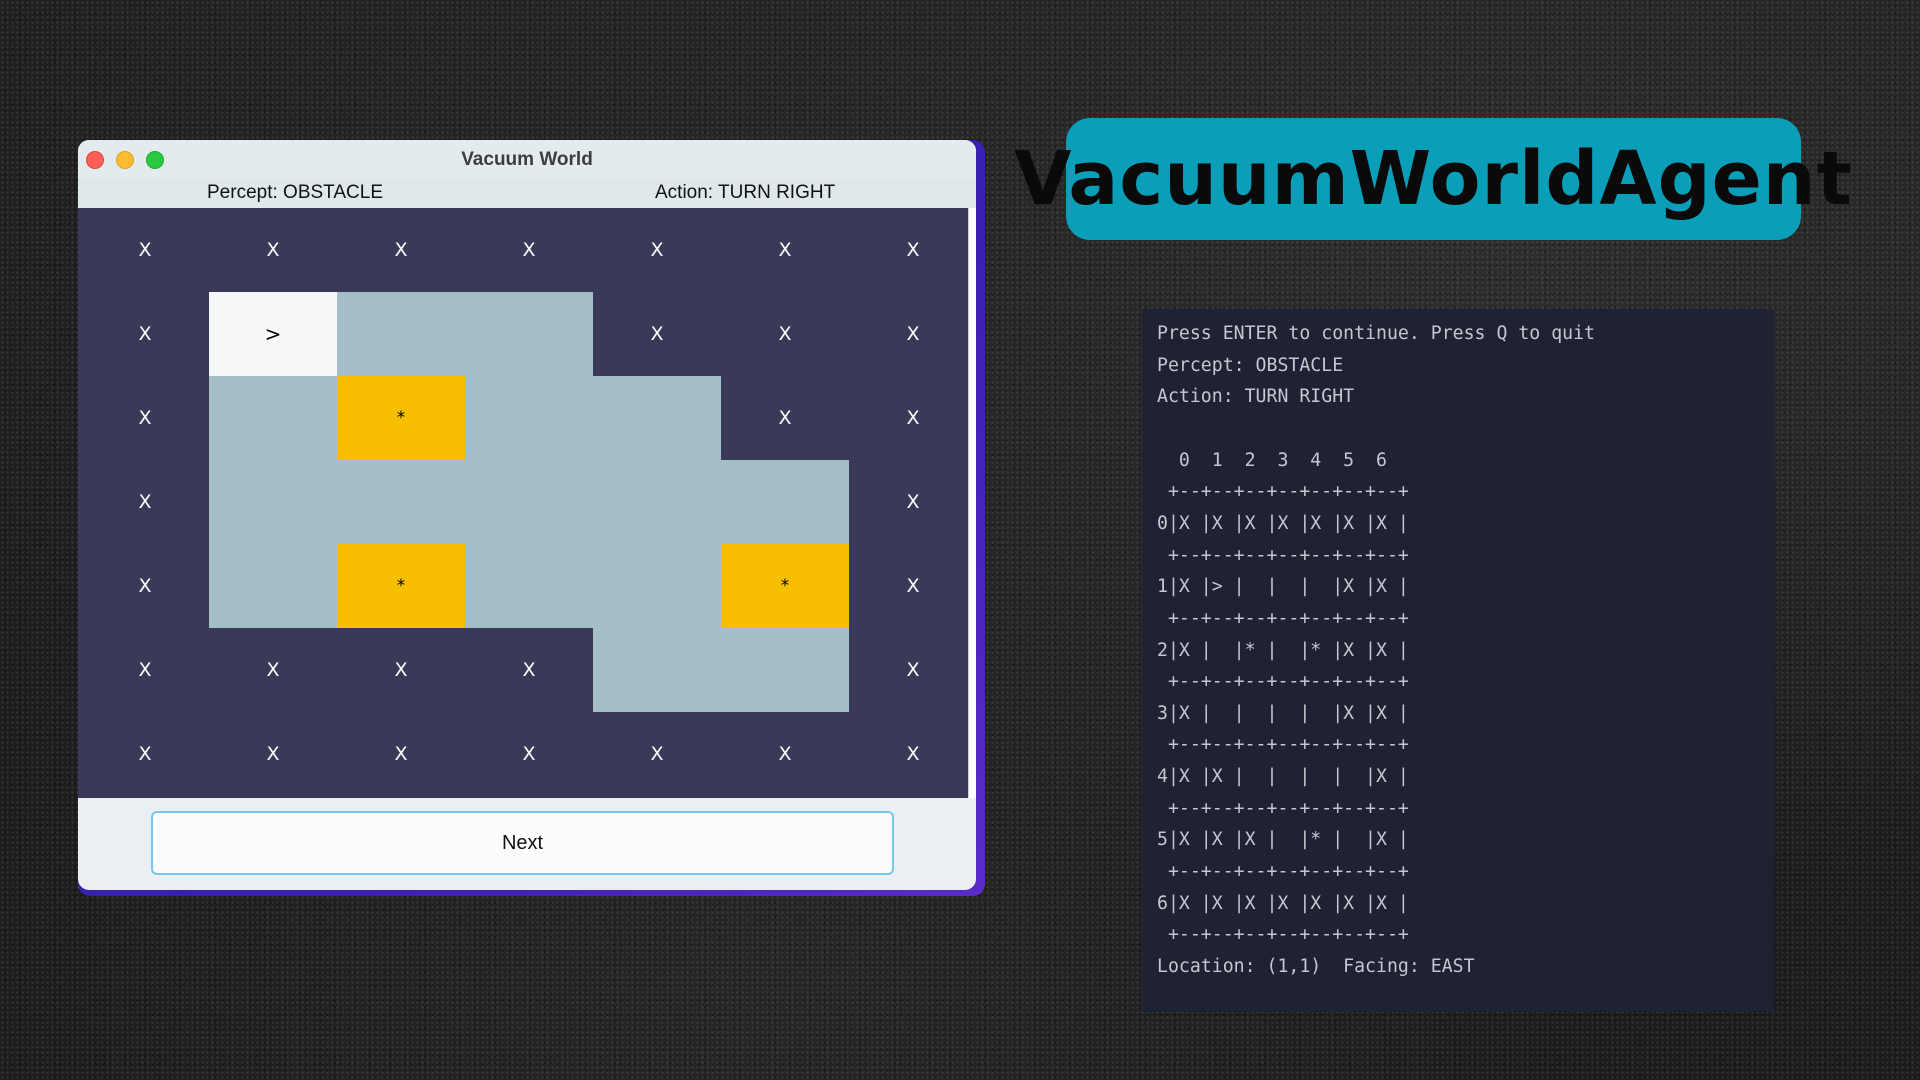  Describe the element at coordinates (1283, 587) in the screenshot. I see `terminal-line: 1|X |> | | | |X |X |` at that location.